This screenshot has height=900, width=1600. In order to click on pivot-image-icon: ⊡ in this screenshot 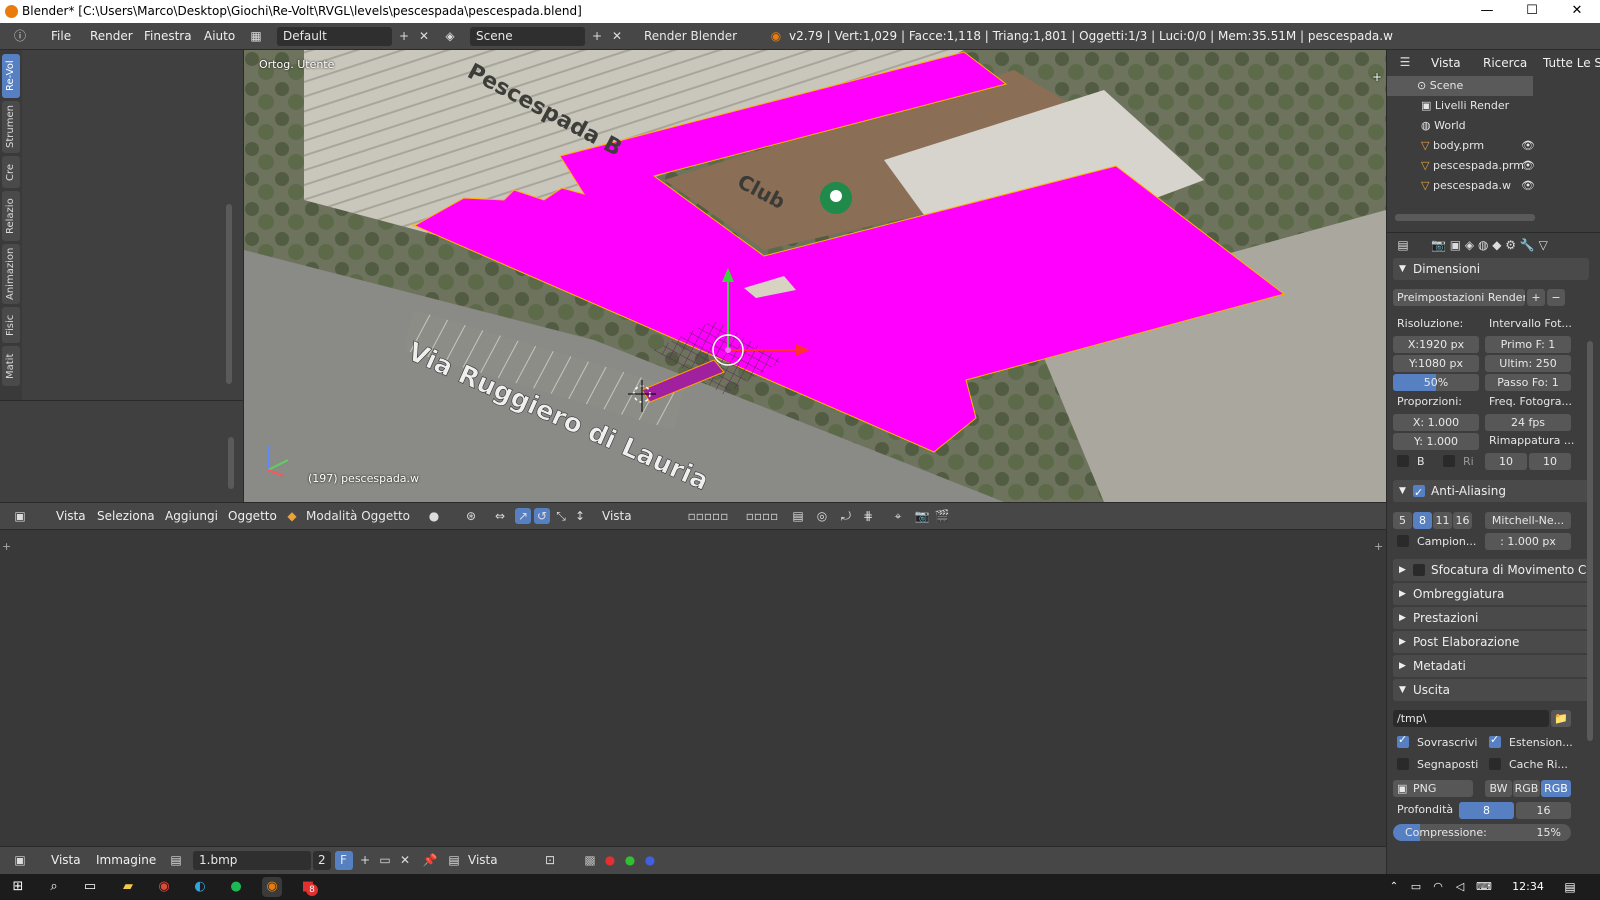, I will do `click(550, 860)`.